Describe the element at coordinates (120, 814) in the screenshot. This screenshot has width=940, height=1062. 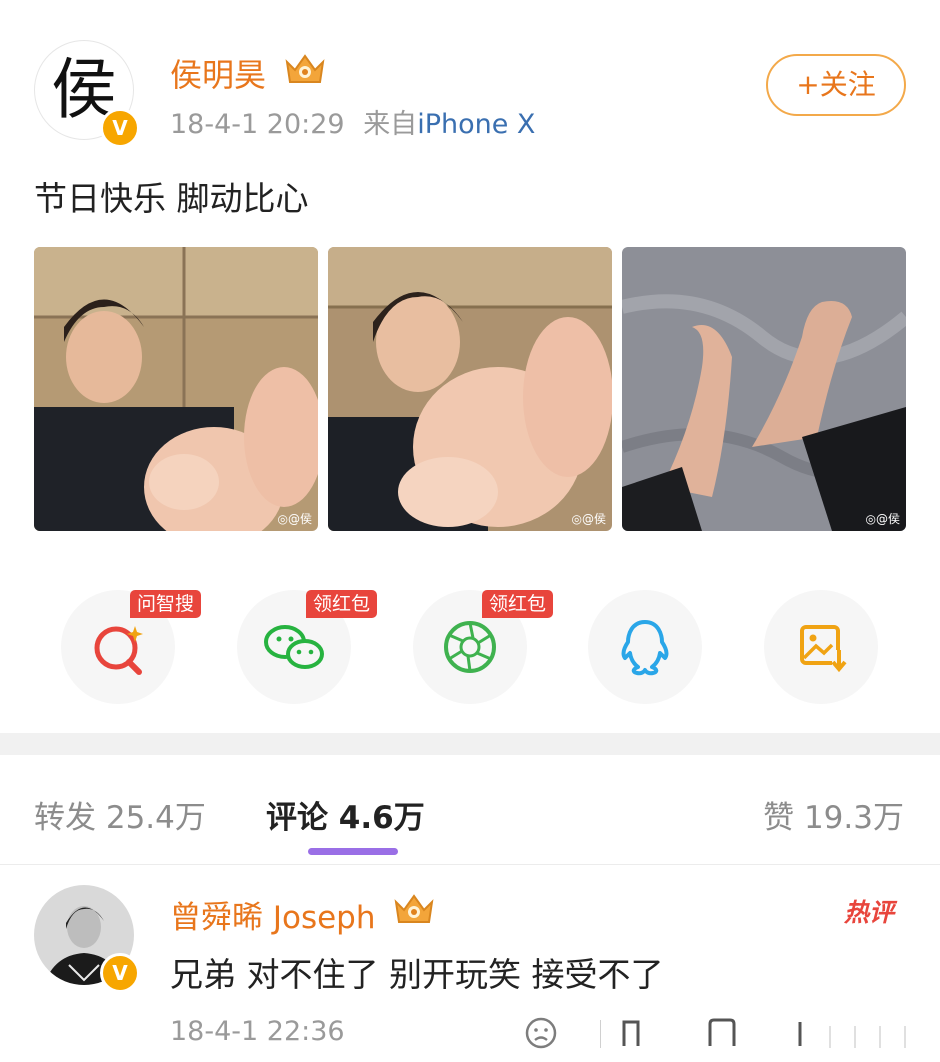
I see `tab-reposts: 转发 25.4万` at that location.